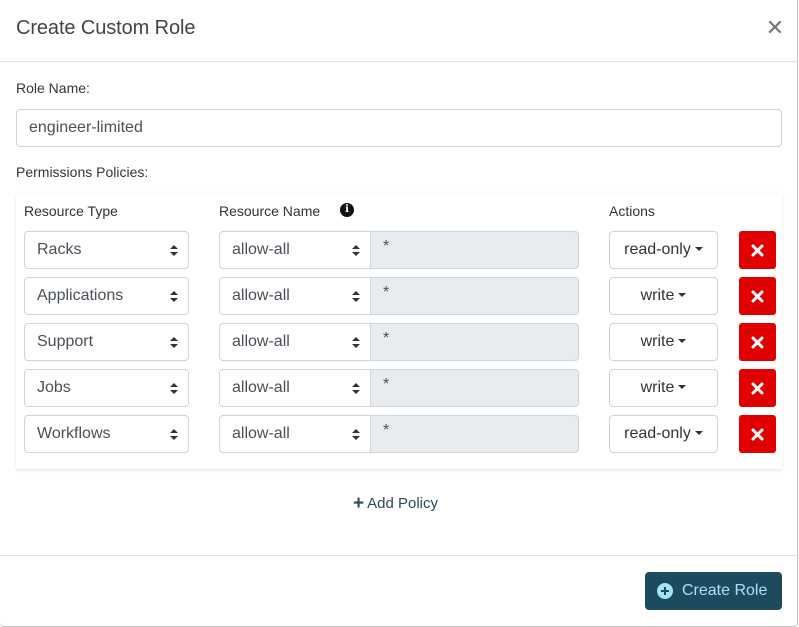  I want to click on modal-header: Create Custom Role ✕, so click(398, 31).